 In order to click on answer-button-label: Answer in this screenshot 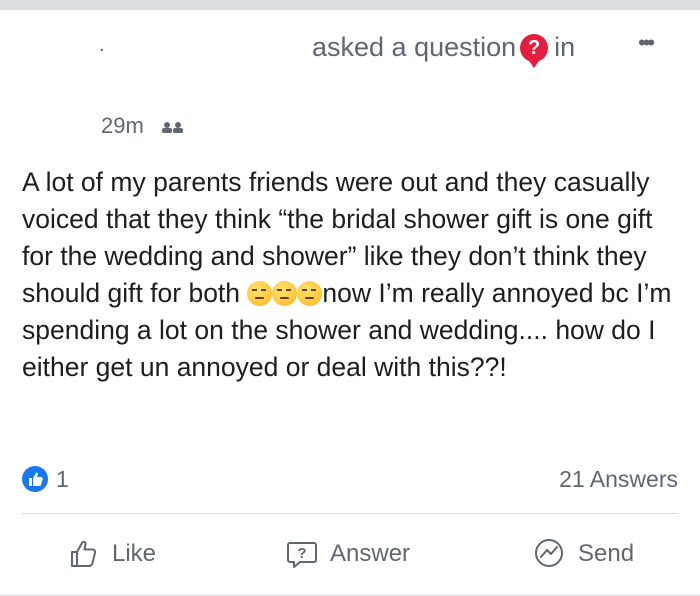, I will do `click(370, 553)`.